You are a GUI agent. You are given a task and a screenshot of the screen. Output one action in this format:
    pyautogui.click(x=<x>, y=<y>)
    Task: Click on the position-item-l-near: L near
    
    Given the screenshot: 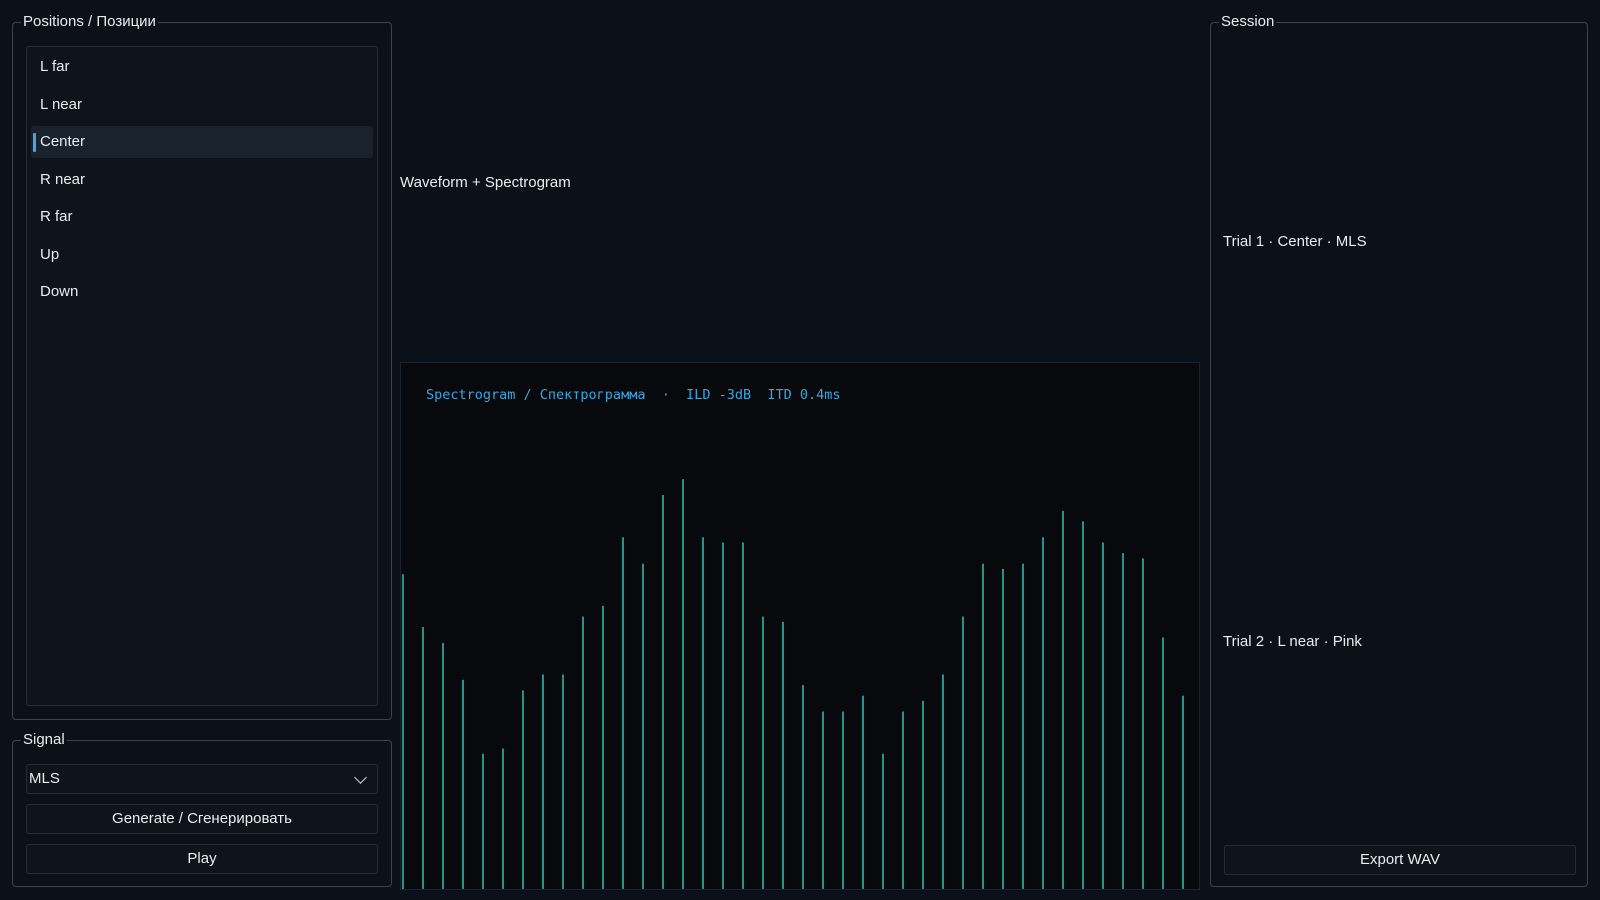 What is the action you would take?
    pyautogui.click(x=202, y=105)
    